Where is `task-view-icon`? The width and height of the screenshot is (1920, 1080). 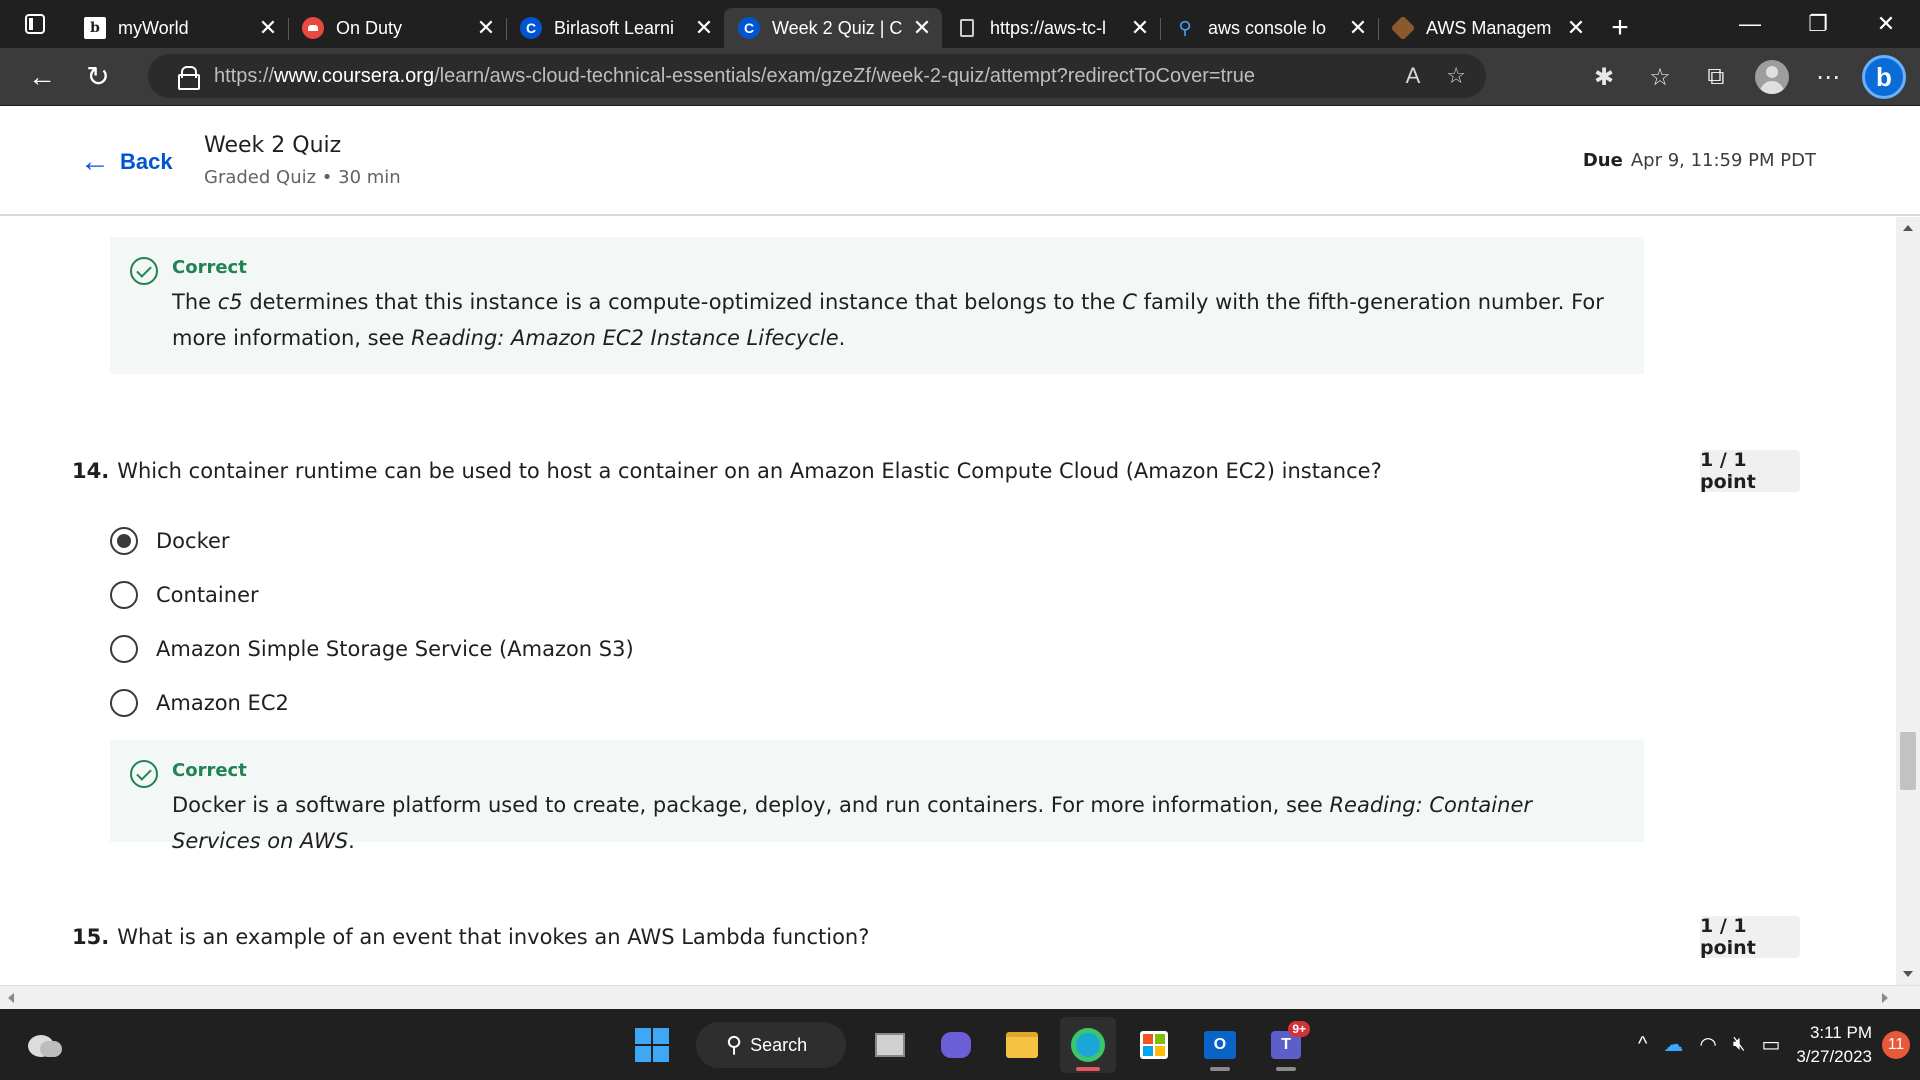
task-view-icon is located at coordinates (890, 1045).